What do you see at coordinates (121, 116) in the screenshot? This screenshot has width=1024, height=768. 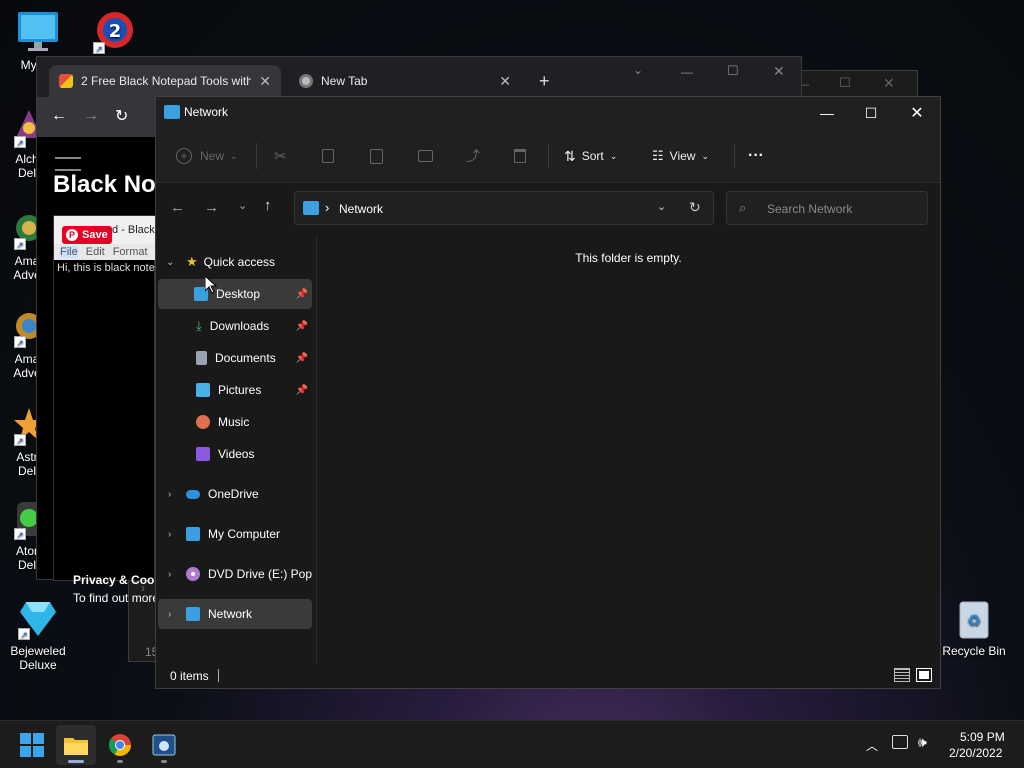 I see `reload-icon: ↻` at bounding box center [121, 116].